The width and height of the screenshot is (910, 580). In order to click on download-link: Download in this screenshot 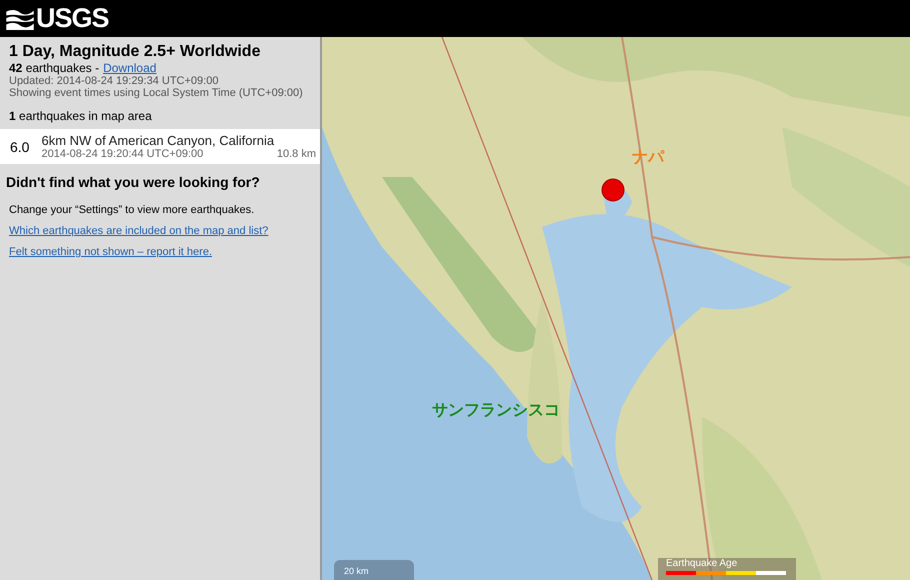, I will do `click(129, 68)`.